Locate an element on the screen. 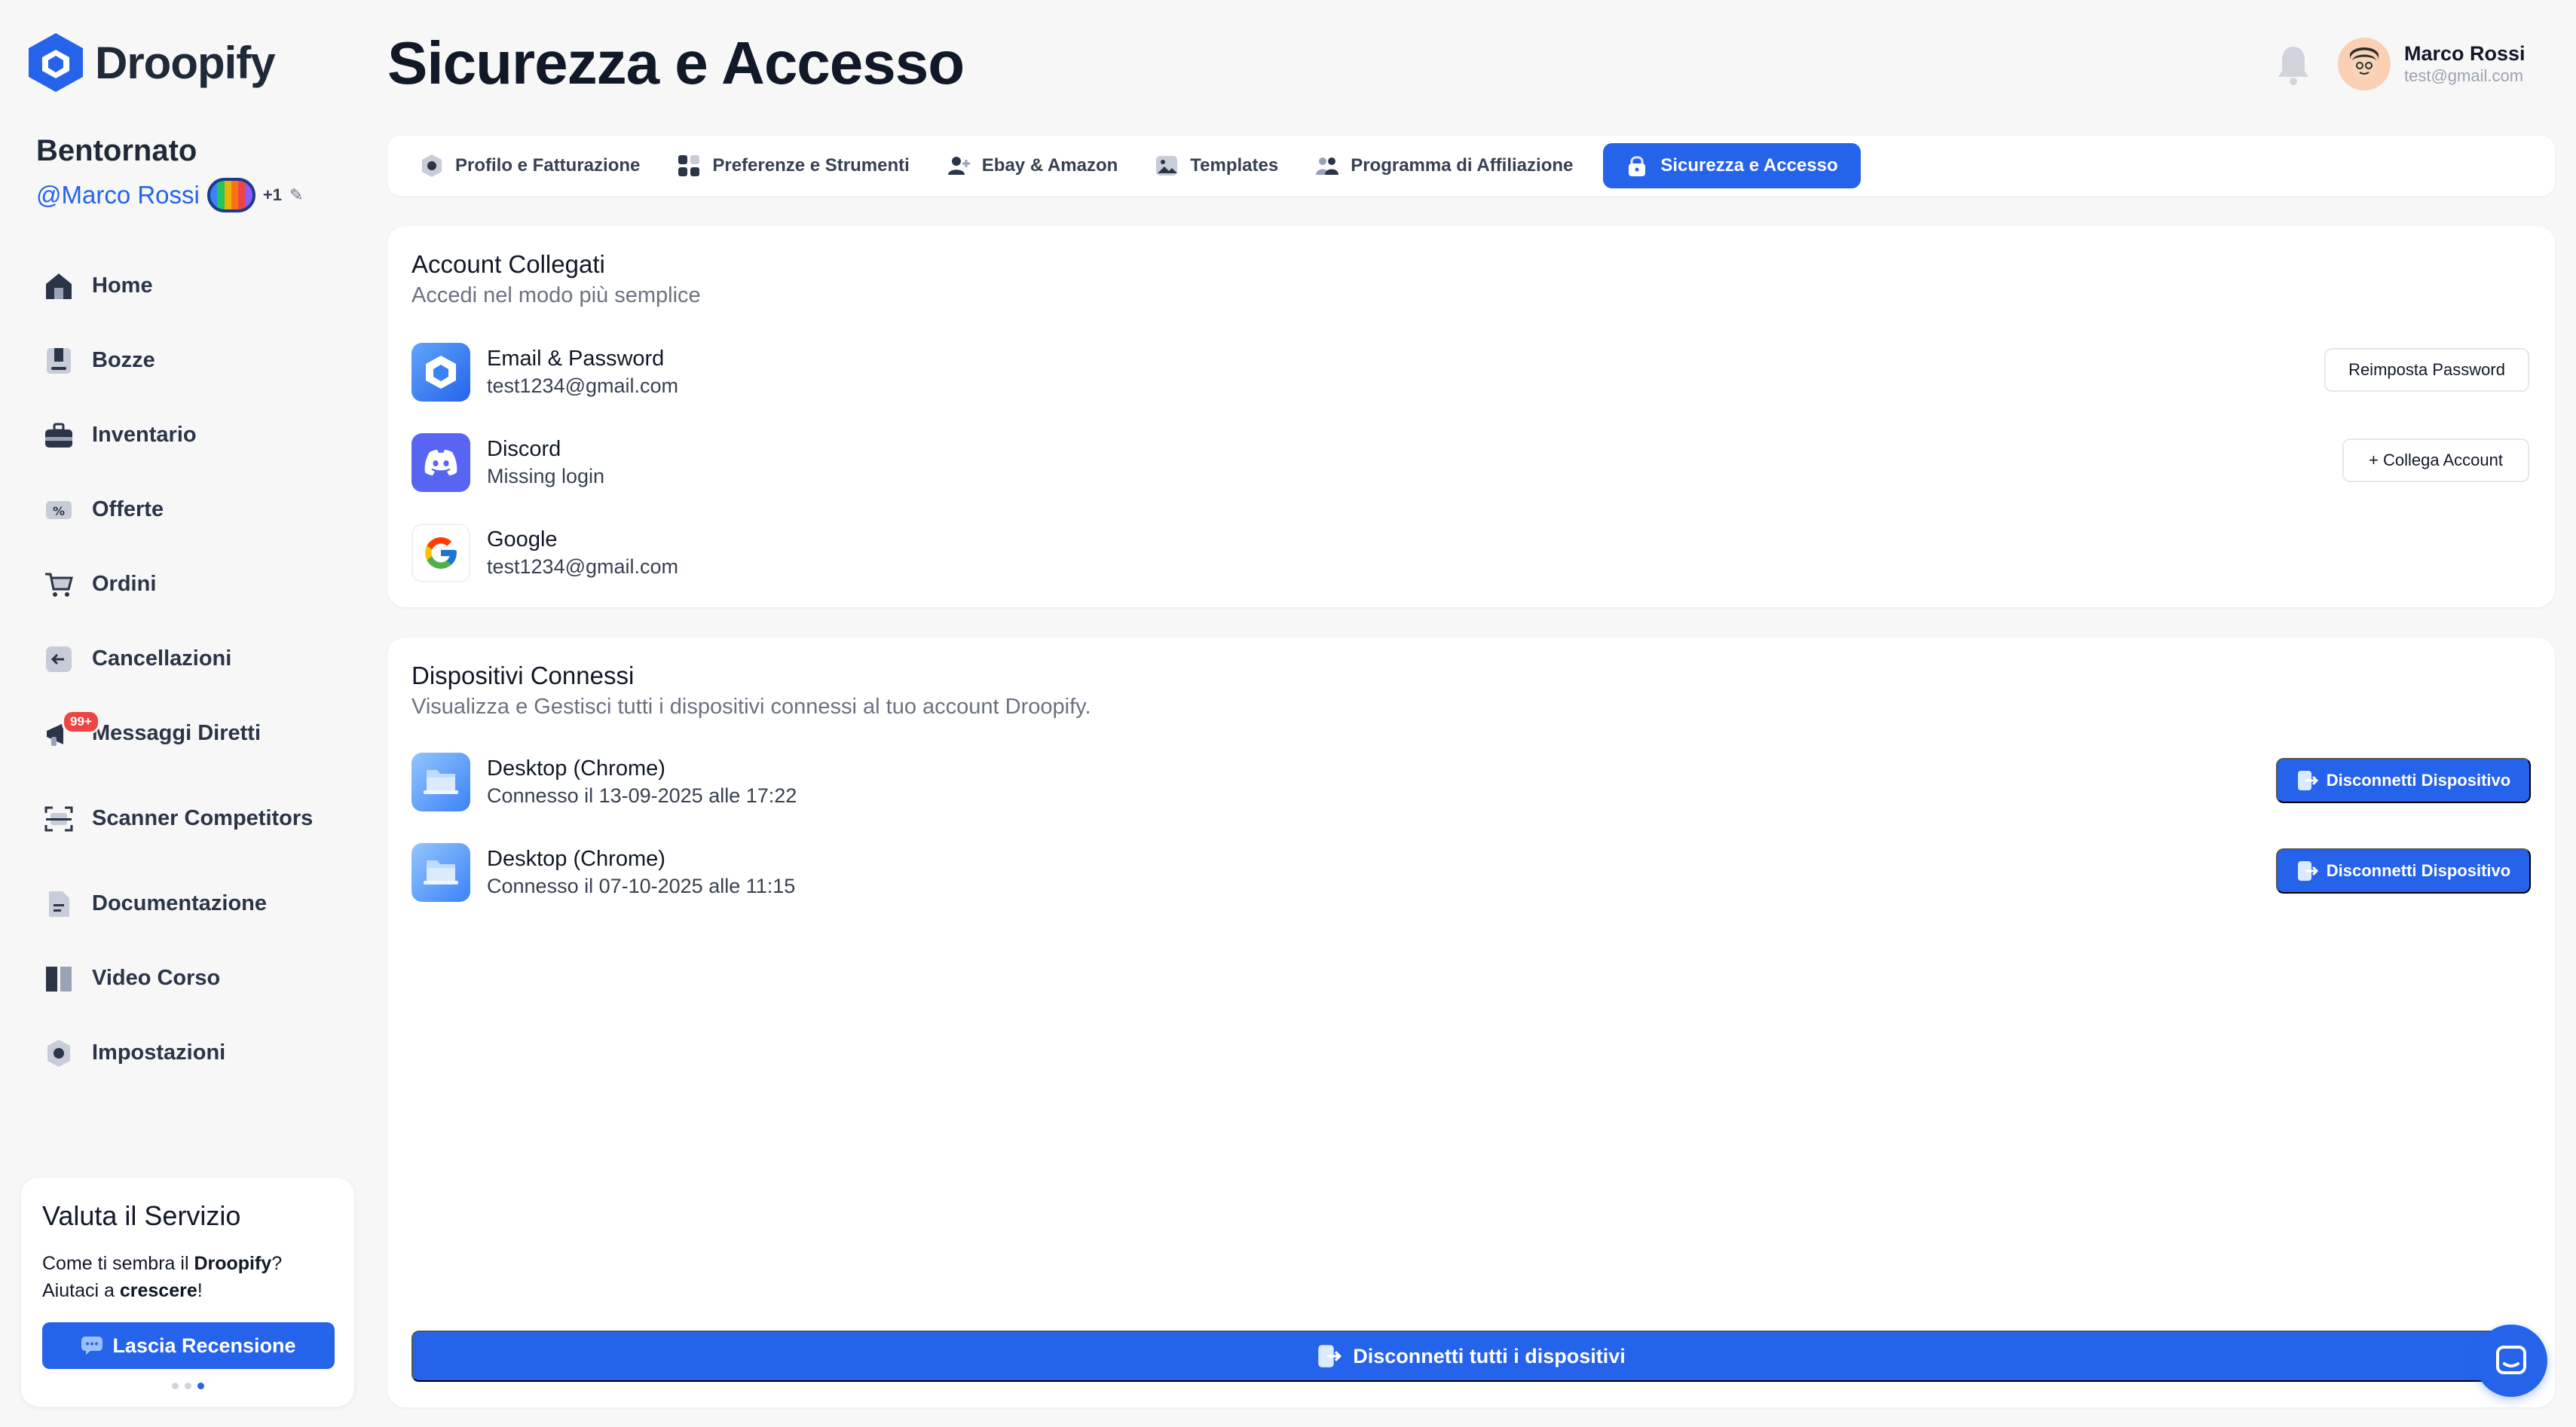  team-avatars is located at coordinates (231, 195).